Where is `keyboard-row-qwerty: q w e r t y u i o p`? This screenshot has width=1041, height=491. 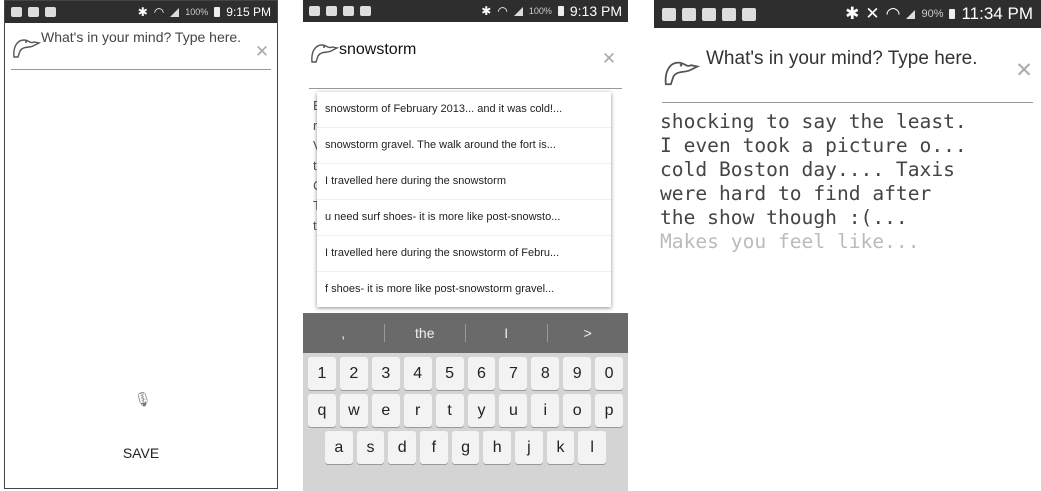
keyboard-row-qwerty: q w e r t y u i o p is located at coordinates (465, 408).